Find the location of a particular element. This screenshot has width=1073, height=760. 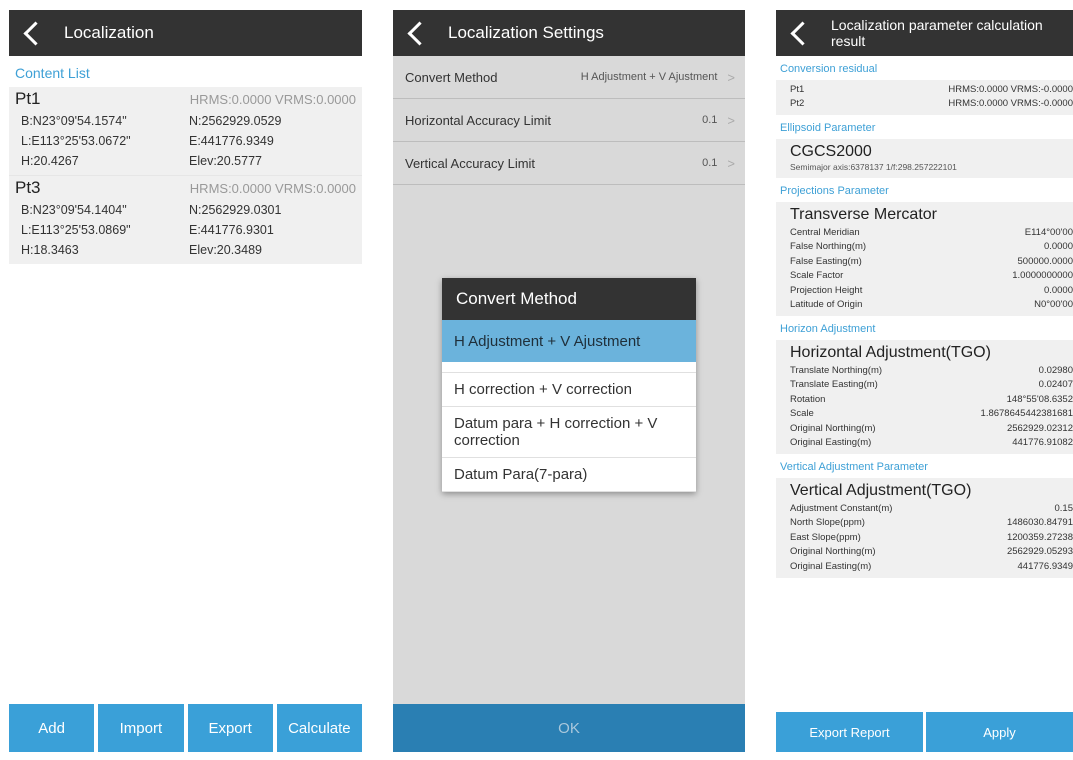

option-datum-7-para: Datum Para(7-para) is located at coordinates (569, 475).